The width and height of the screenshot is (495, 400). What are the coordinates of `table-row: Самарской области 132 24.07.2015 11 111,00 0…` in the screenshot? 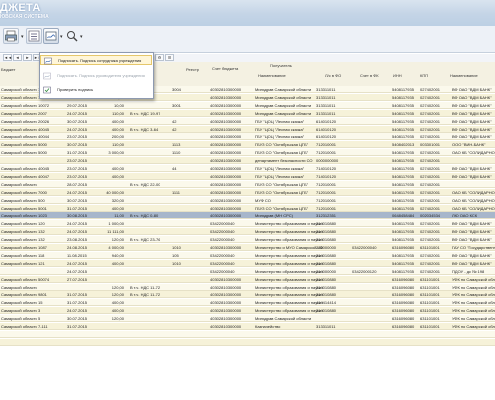 It's located at (247, 232).